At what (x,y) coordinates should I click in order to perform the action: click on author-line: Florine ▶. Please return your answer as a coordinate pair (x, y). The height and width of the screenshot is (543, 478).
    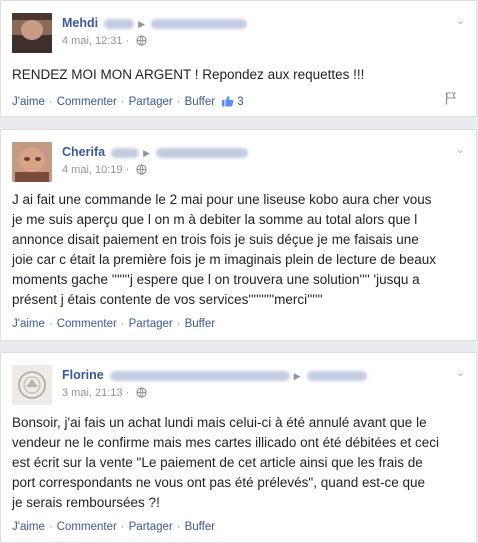
    Looking at the image, I should click on (214, 375).